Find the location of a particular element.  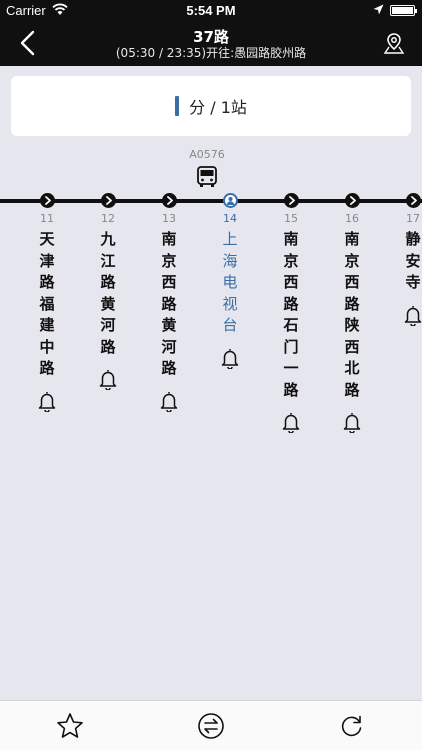

arrival-text: 分 / 1站 is located at coordinates (218, 107).